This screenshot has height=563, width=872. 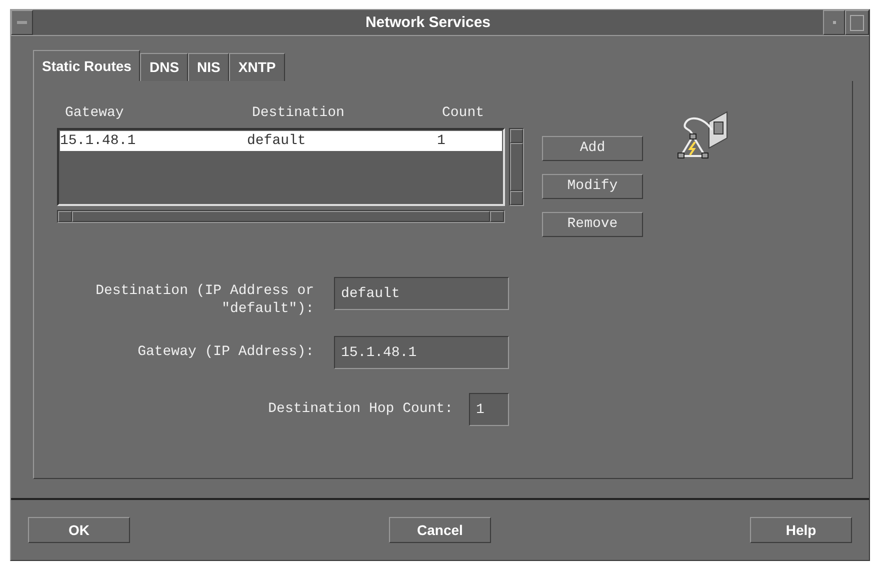 I want to click on tab: XNTP, so click(x=257, y=67).